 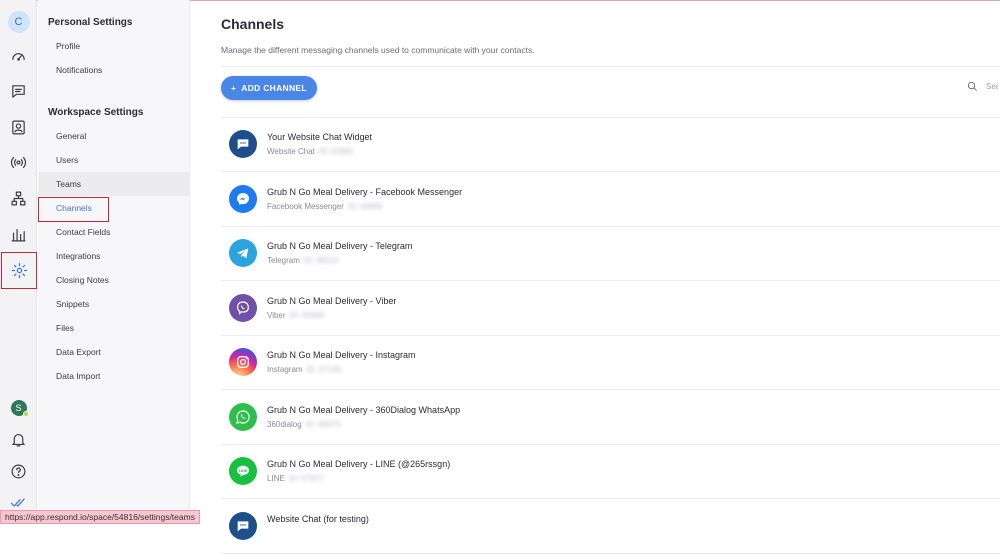 What do you see at coordinates (114, 160) in the screenshot?
I see `menu-item-users: Users` at bounding box center [114, 160].